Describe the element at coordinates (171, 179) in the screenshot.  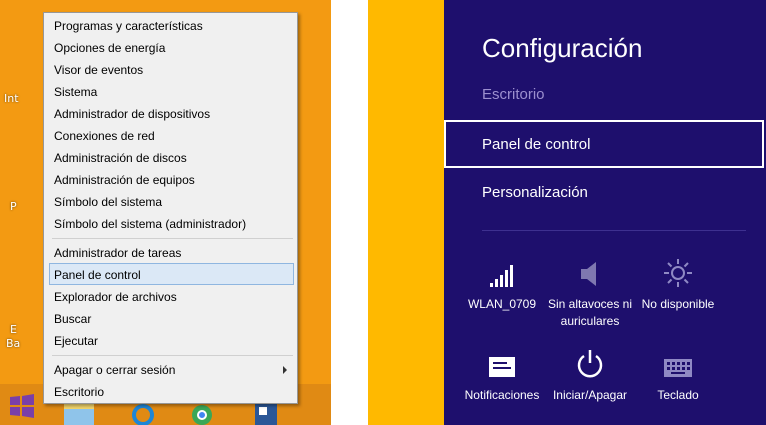
I see `menu-item-computer-management: Administración de equipos` at that location.